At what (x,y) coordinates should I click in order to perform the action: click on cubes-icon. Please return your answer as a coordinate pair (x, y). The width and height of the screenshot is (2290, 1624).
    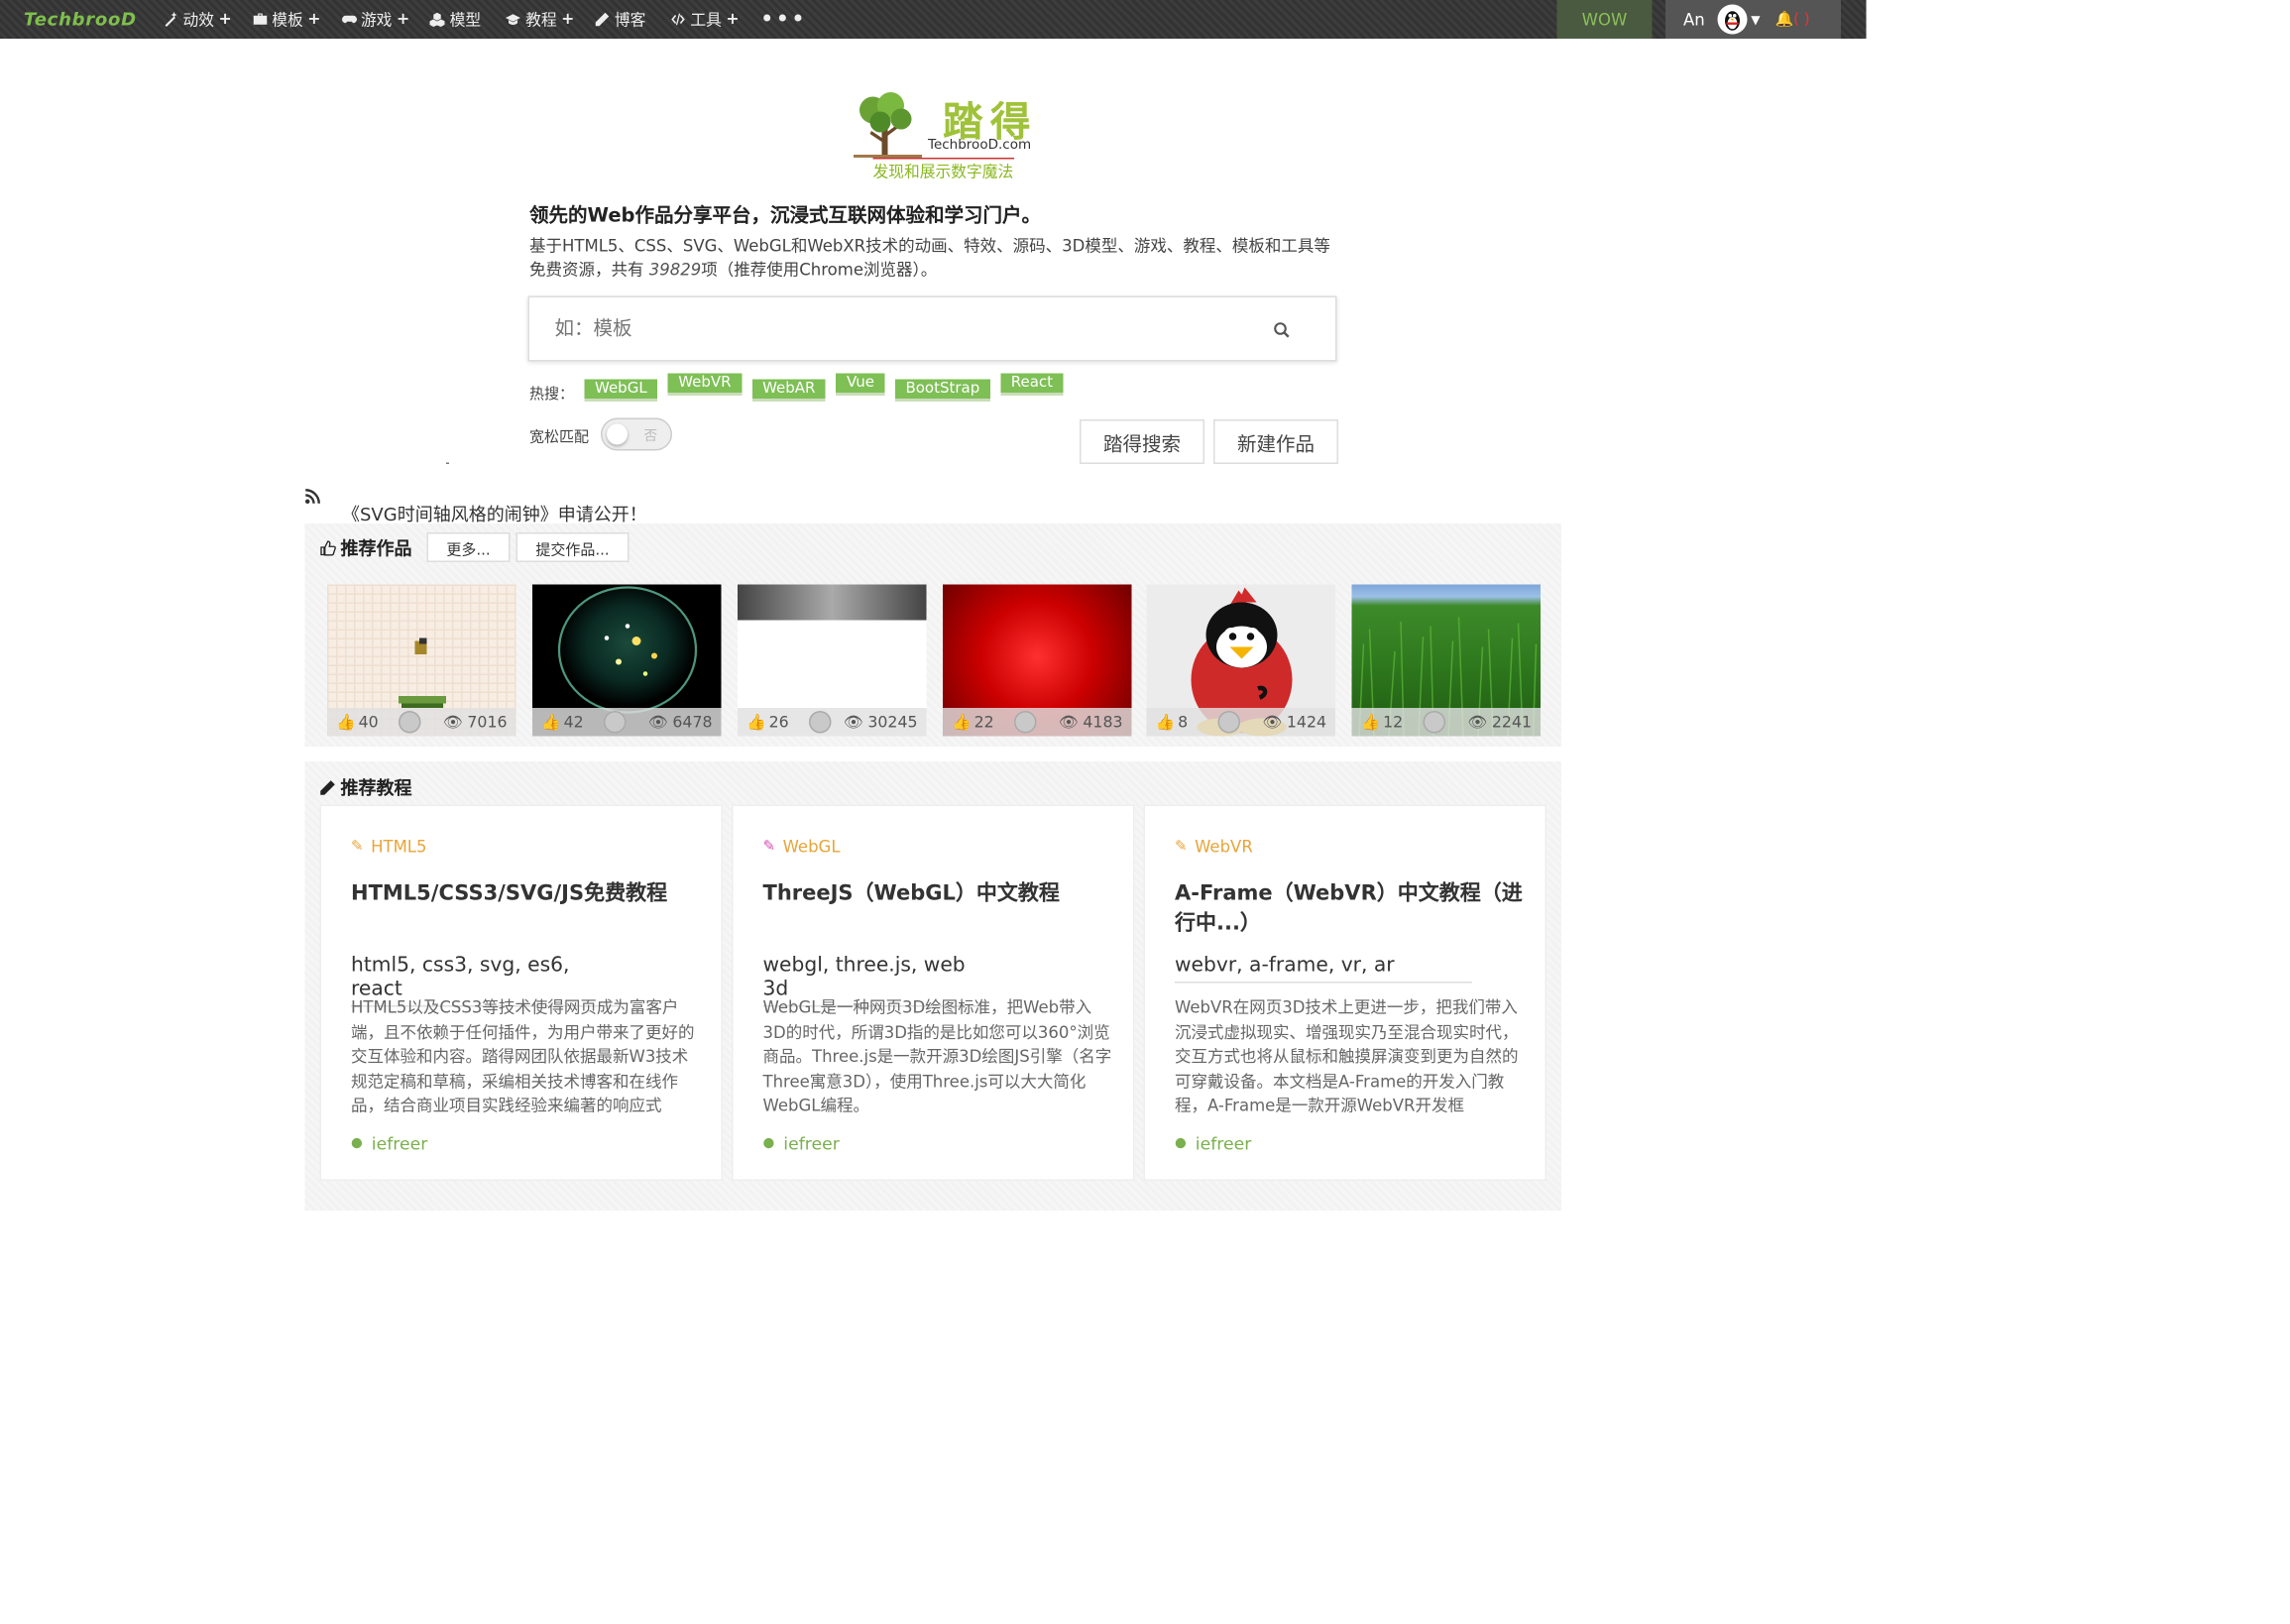
    Looking at the image, I should click on (438, 19).